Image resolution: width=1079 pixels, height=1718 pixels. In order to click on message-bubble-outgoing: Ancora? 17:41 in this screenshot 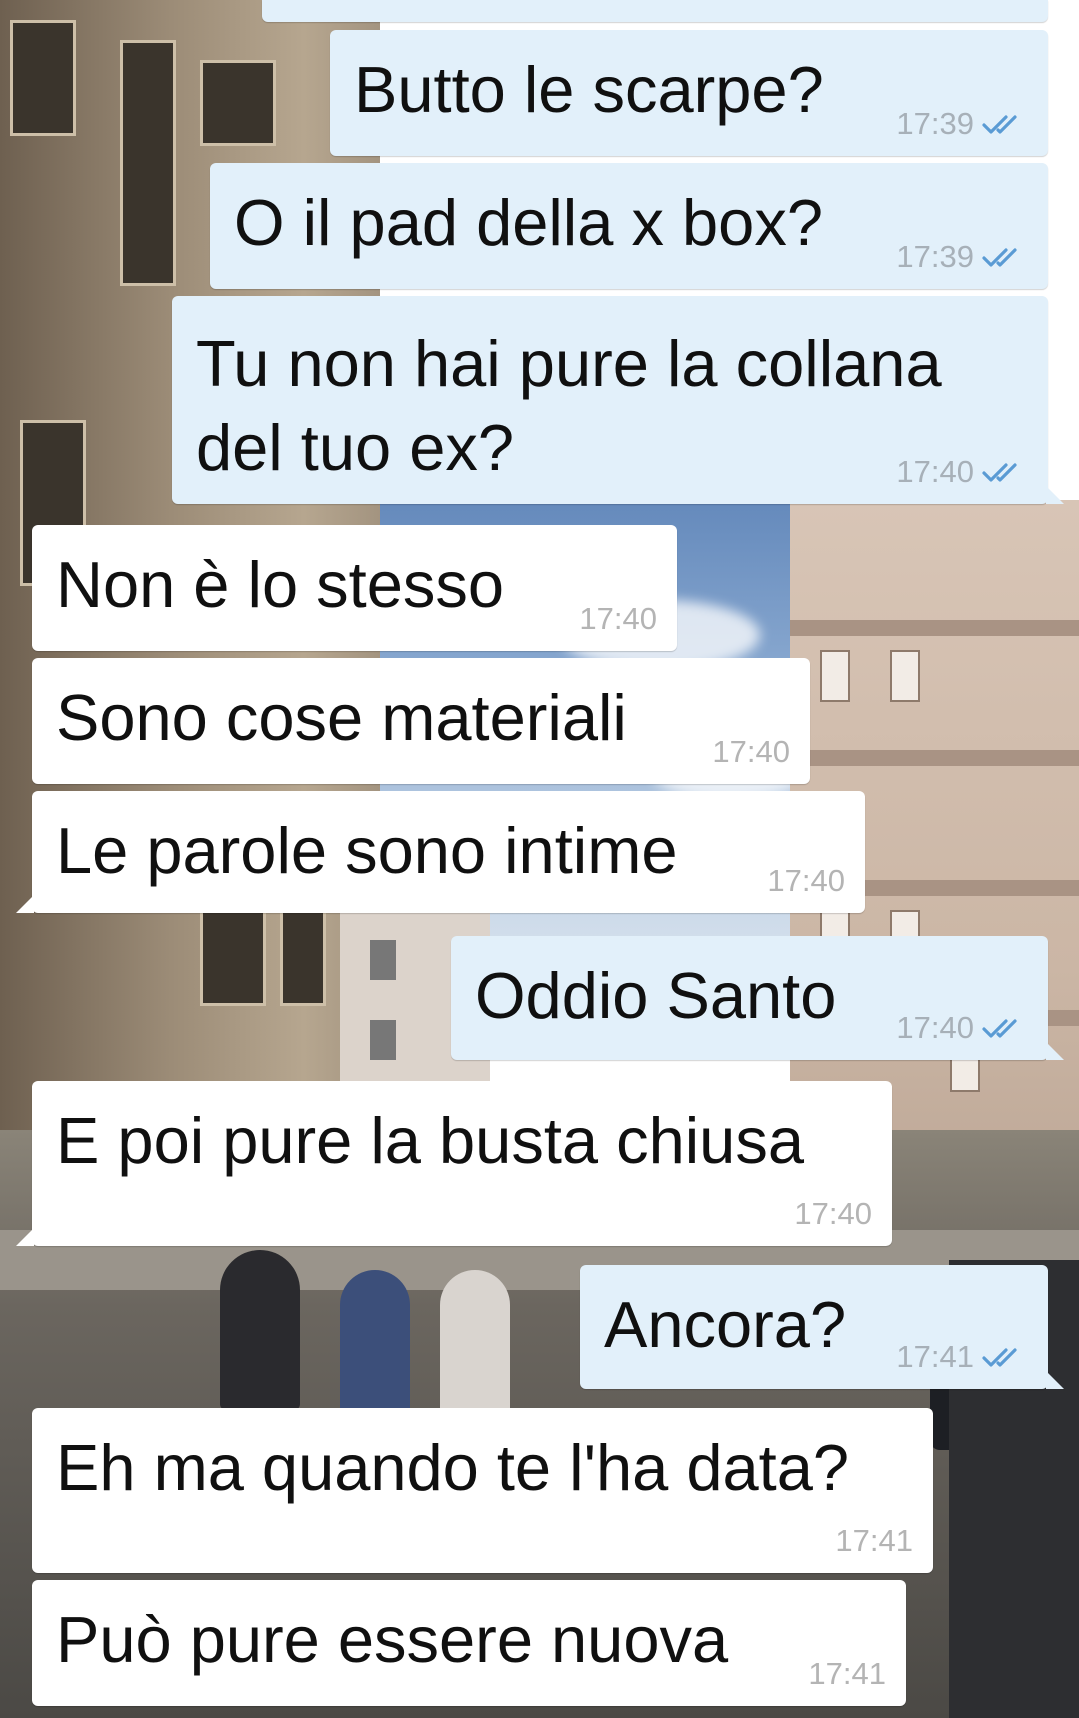, I will do `click(822, 1327)`.